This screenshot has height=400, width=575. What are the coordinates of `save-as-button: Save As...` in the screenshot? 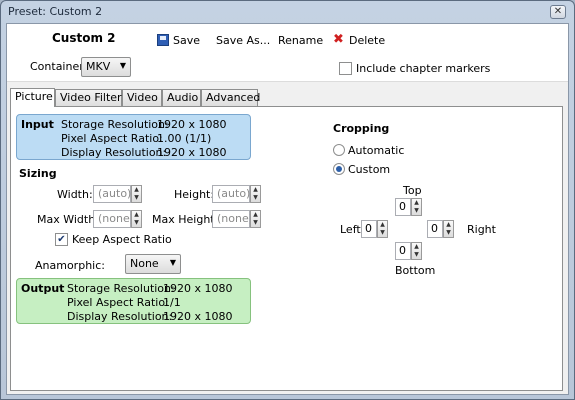 It's located at (243, 40).